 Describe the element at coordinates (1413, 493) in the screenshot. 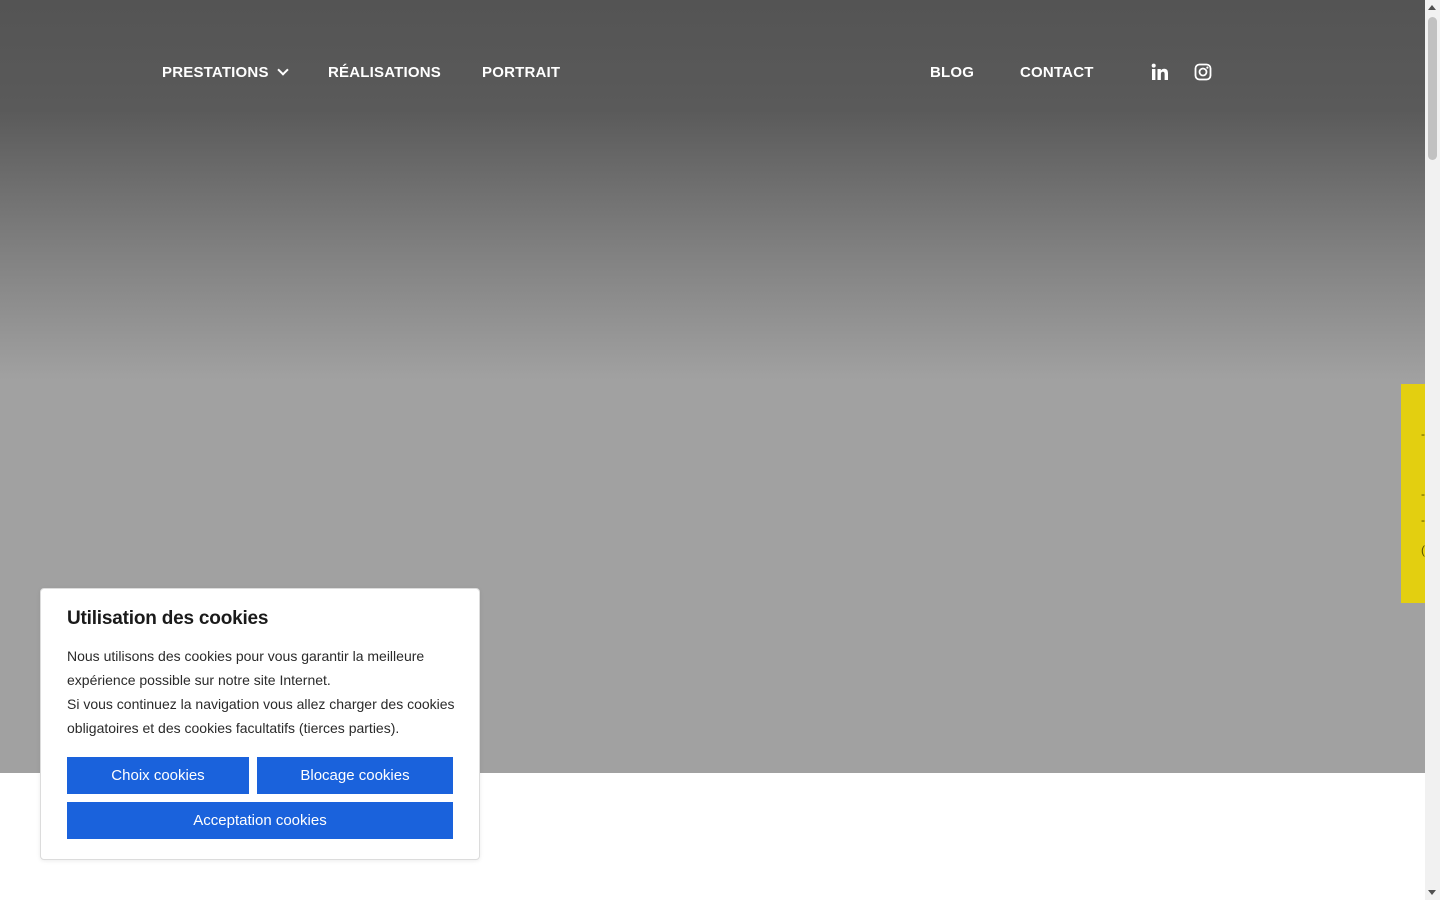

I see `side-tab: - - - (` at that location.